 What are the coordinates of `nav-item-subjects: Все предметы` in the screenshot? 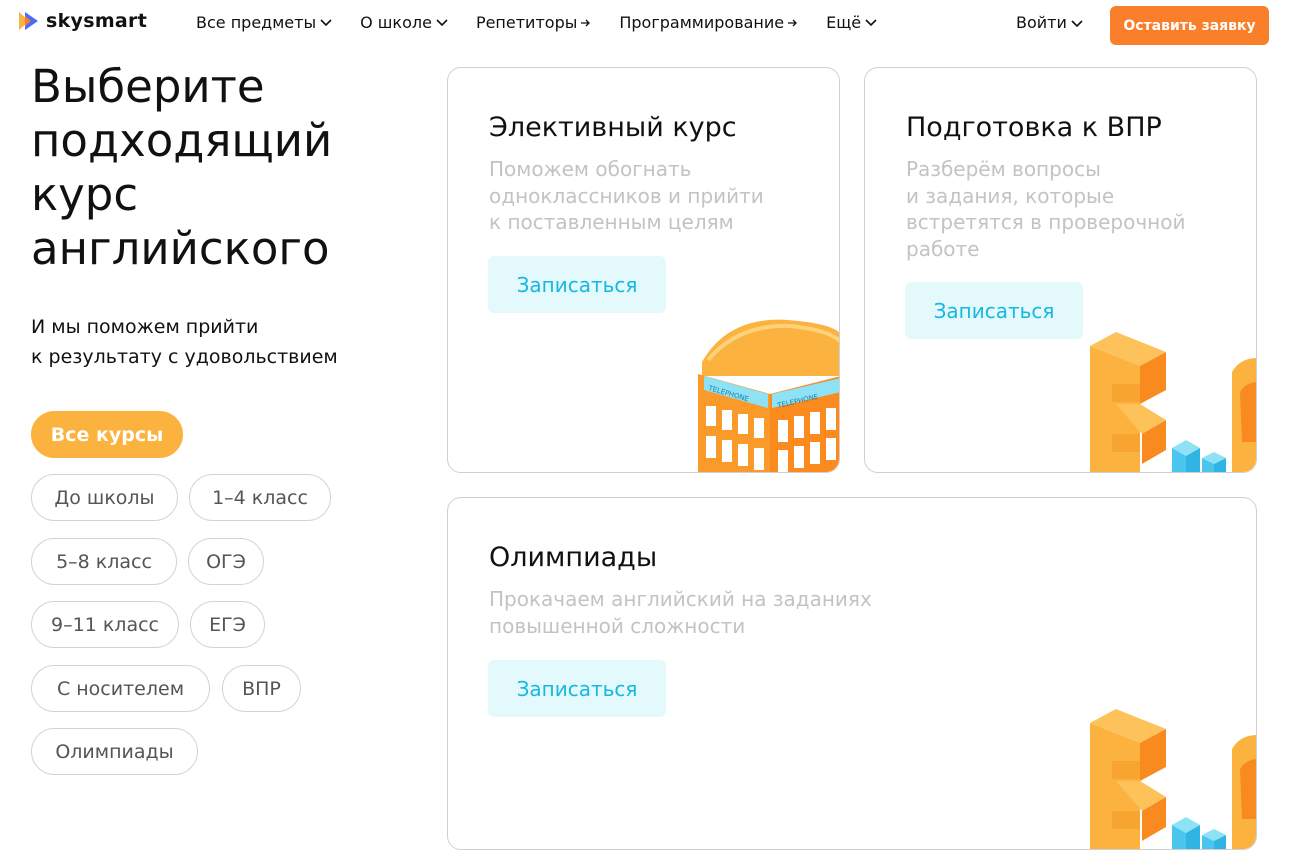 It's located at (264, 22).